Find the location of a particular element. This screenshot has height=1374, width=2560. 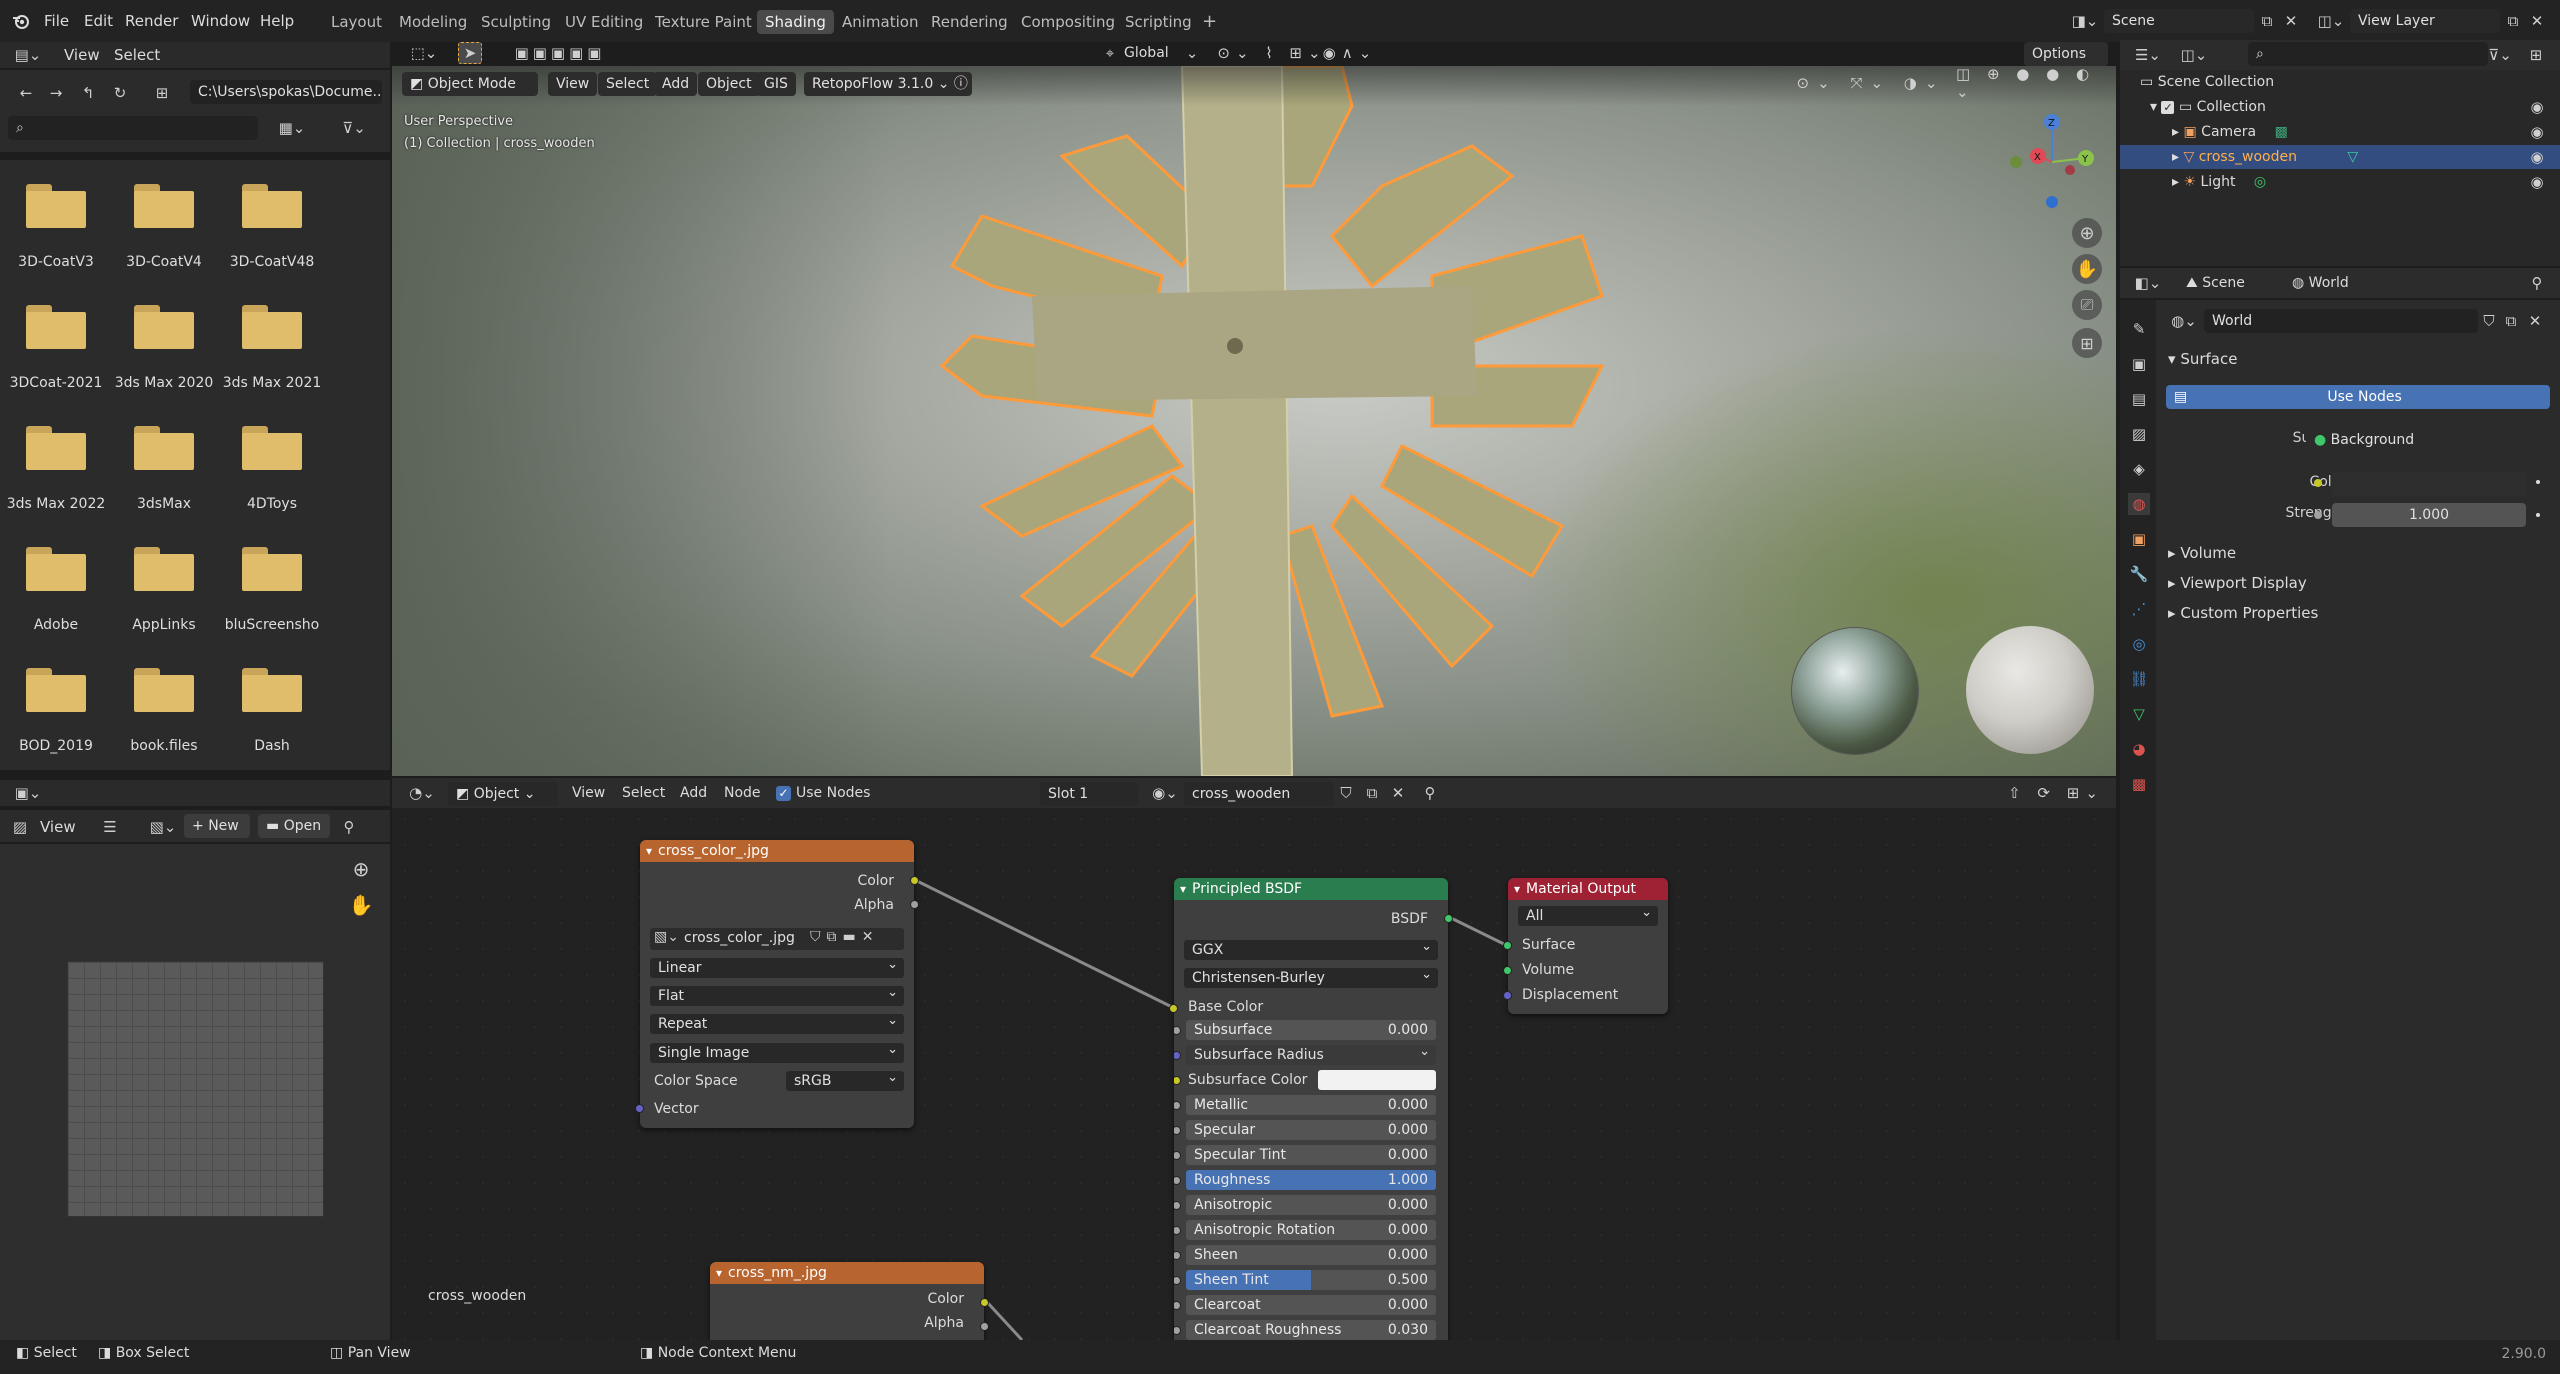

image-alpha-socket is located at coordinates (914, 904).